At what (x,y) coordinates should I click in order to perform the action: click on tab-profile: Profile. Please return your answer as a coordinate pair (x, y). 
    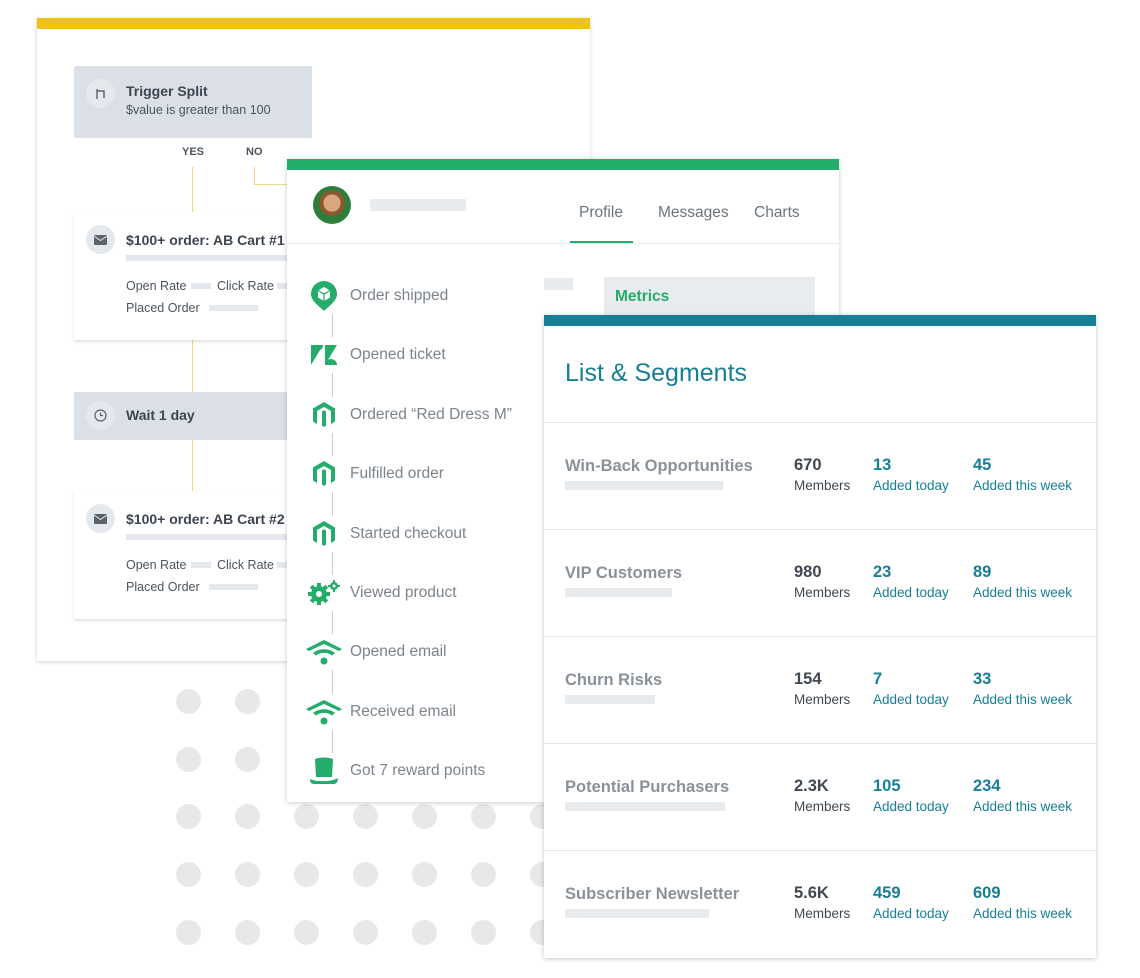
    Looking at the image, I should click on (601, 213).